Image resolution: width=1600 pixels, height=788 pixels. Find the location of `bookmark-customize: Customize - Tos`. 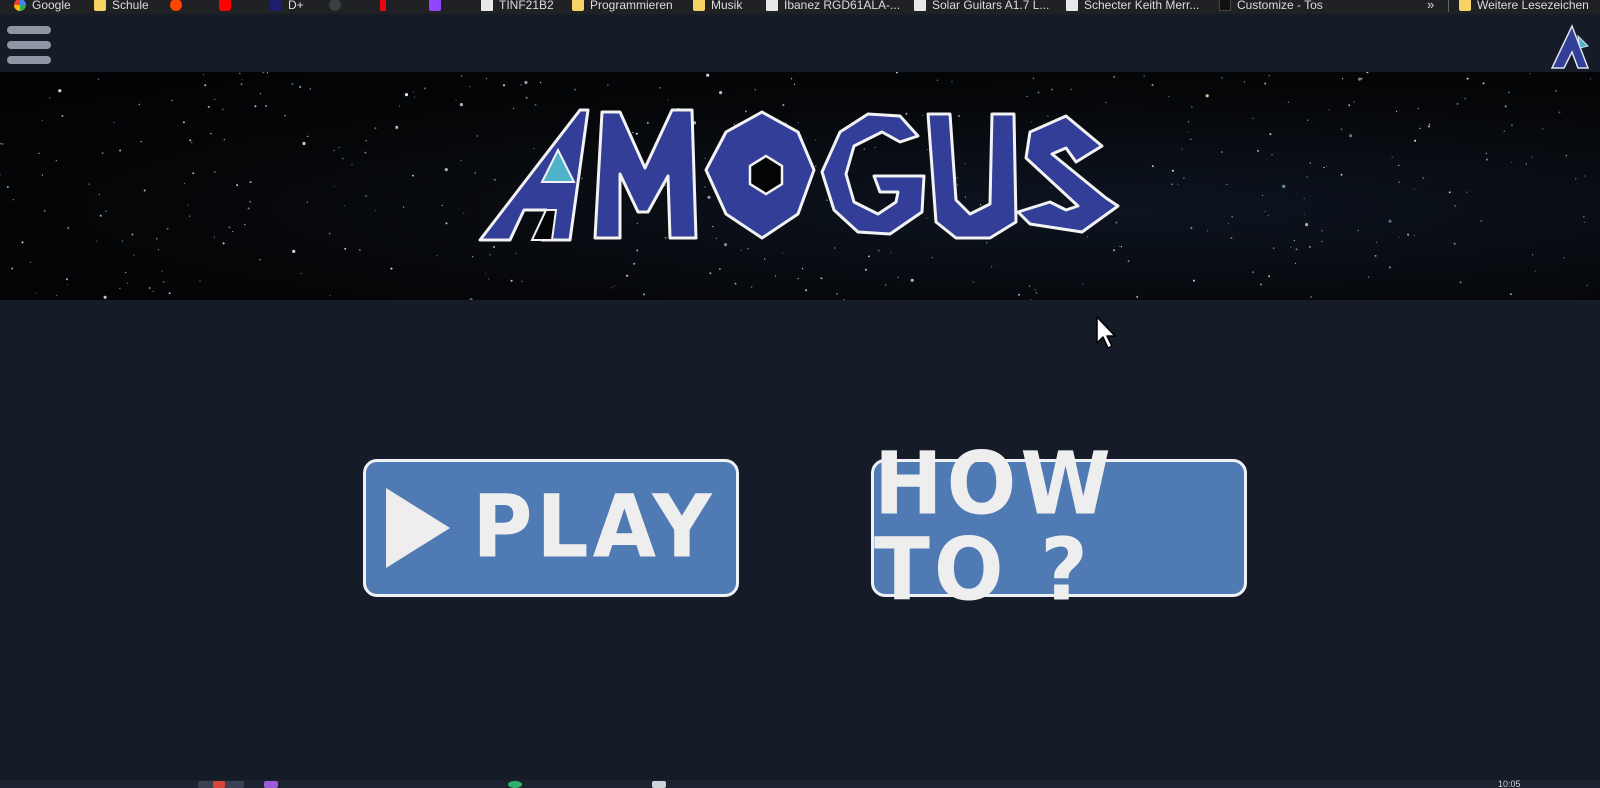

bookmark-customize: Customize - Tos is located at coordinates (1271, 6).